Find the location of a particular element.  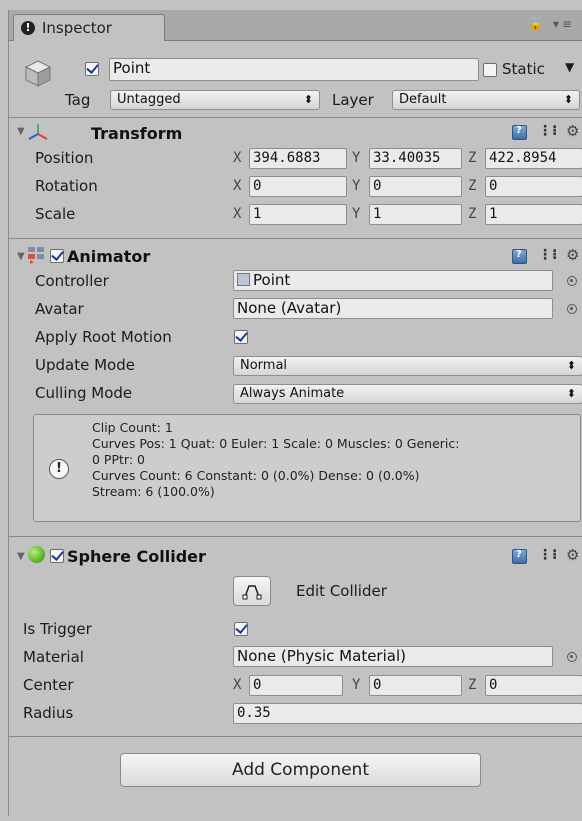

material-field: None (Physic Material) is located at coordinates (393, 656).